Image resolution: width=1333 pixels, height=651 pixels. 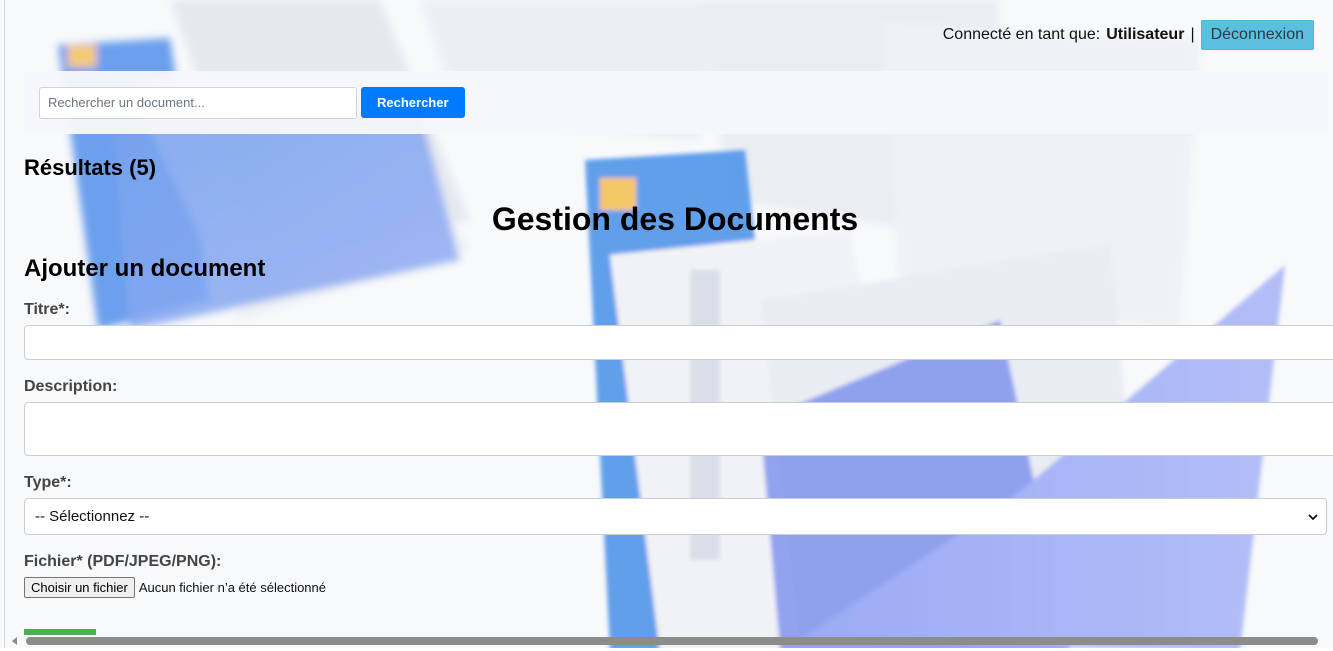 What do you see at coordinates (123, 561) in the screenshot?
I see `file-label: Fichier* (PDF/JPEG/PNG):` at bounding box center [123, 561].